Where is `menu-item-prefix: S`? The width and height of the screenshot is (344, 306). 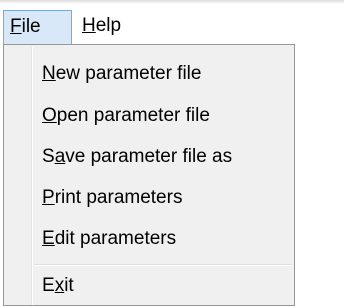 menu-item-prefix: S is located at coordinates (48, 156).